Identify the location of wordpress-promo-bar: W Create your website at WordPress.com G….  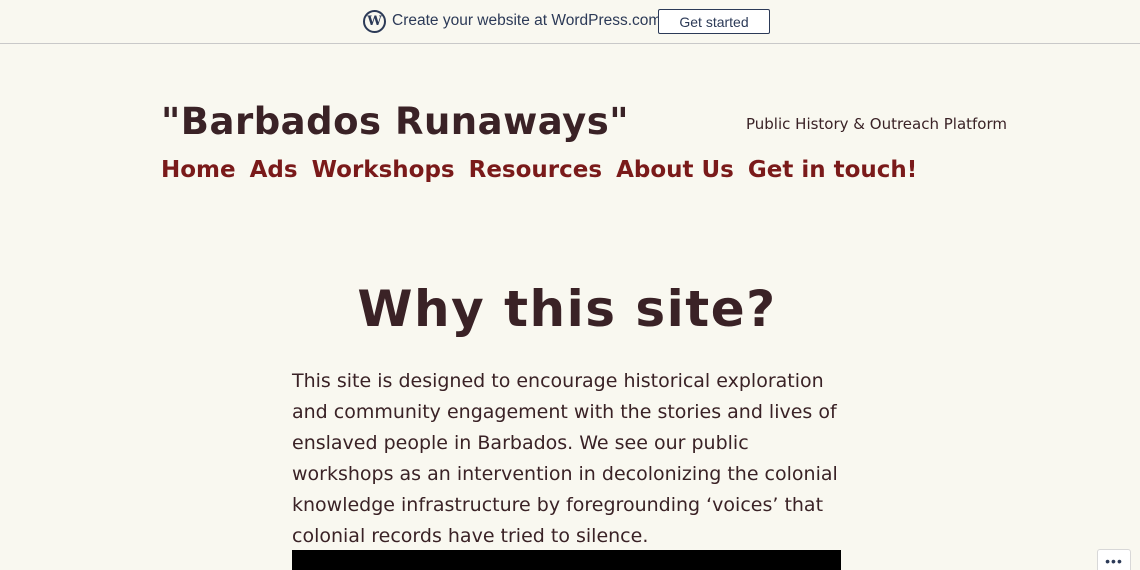
(570, 22).